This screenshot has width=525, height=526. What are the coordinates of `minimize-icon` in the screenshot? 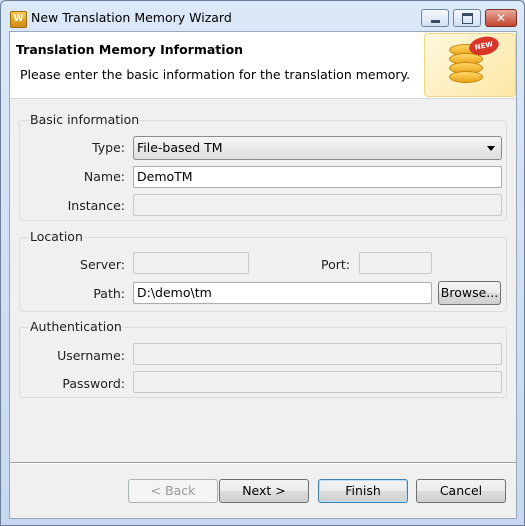 It's located at (435, 18).